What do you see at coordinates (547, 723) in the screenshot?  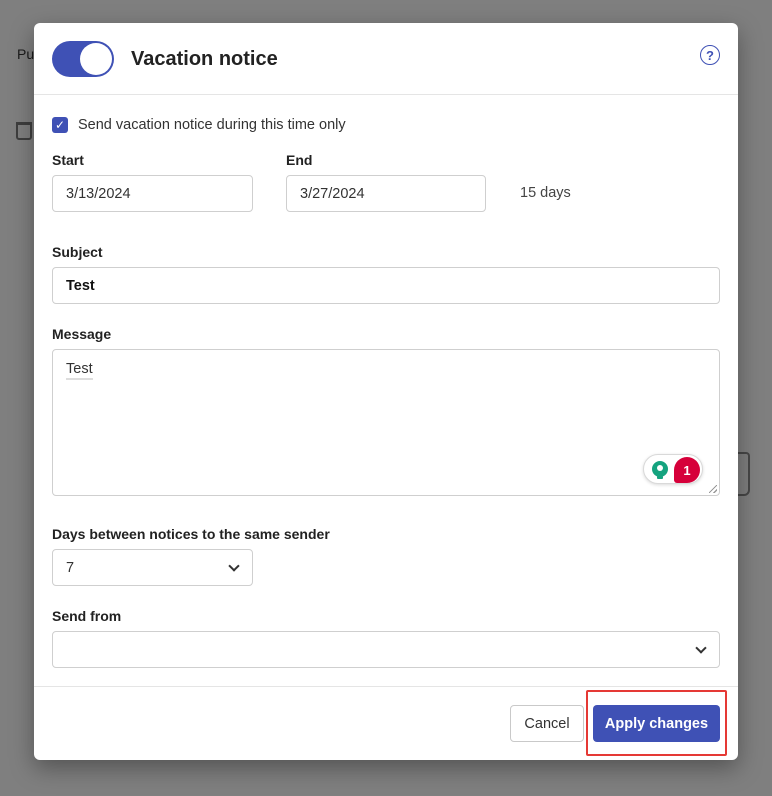 I see `cancel-button: Cancel` at bounding box center [547, 723].